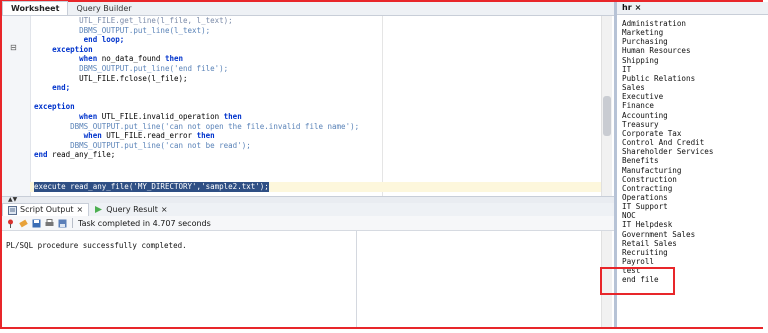  What do you see at coordinates (645, 197) in the screenshot?
I see `output-line: Operations` at bounding box center [645, 197].